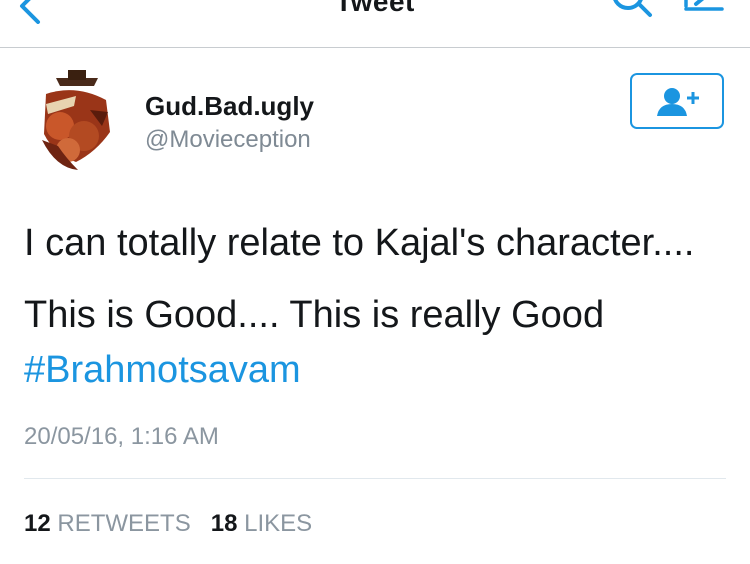  Describe the element at coordinates (314, 315) in the screenshot. I see `tweet-text-line: This is Good.... This is really Good` at that location.